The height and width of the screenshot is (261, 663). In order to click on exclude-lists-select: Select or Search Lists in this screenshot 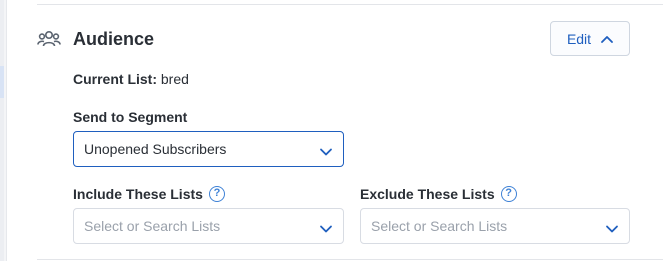, I will do `click(495, 226)`.